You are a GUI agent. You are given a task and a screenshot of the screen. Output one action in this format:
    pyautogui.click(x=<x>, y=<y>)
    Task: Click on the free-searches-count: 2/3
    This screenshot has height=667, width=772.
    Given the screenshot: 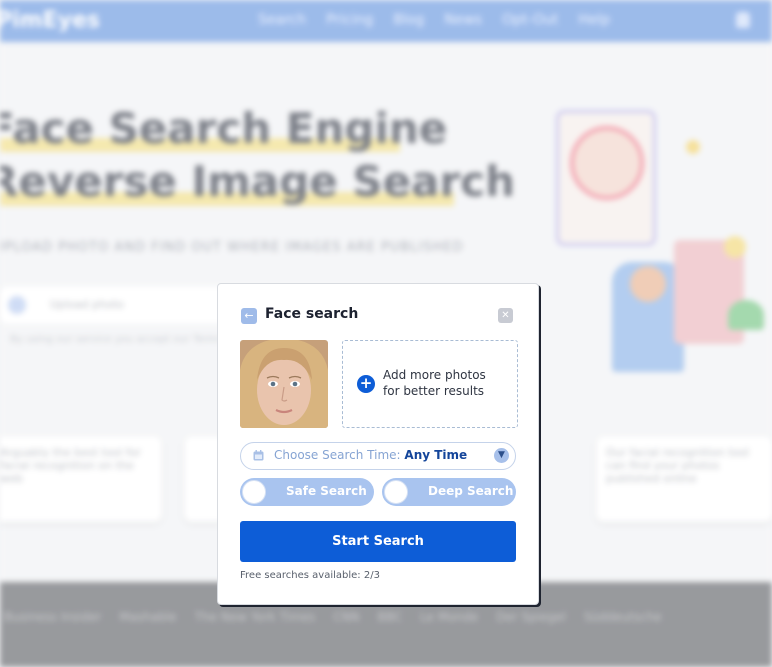 What is the action you would take?
    pyautogui.click(x=371, y=575)
    